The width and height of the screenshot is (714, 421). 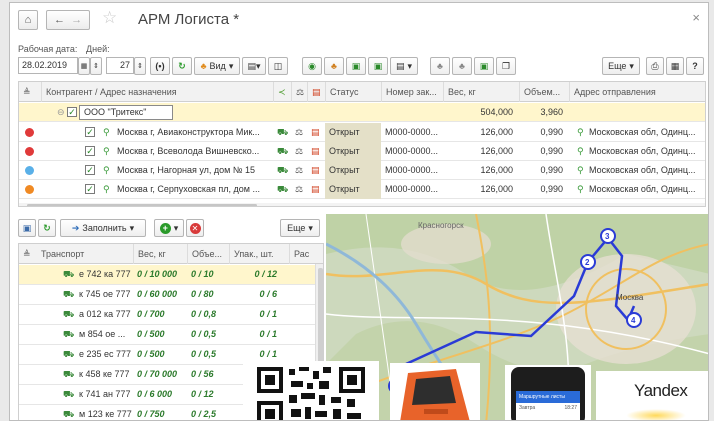 I want to click on col-transport-weight: Вес, кг, so click(x=160, y=254).